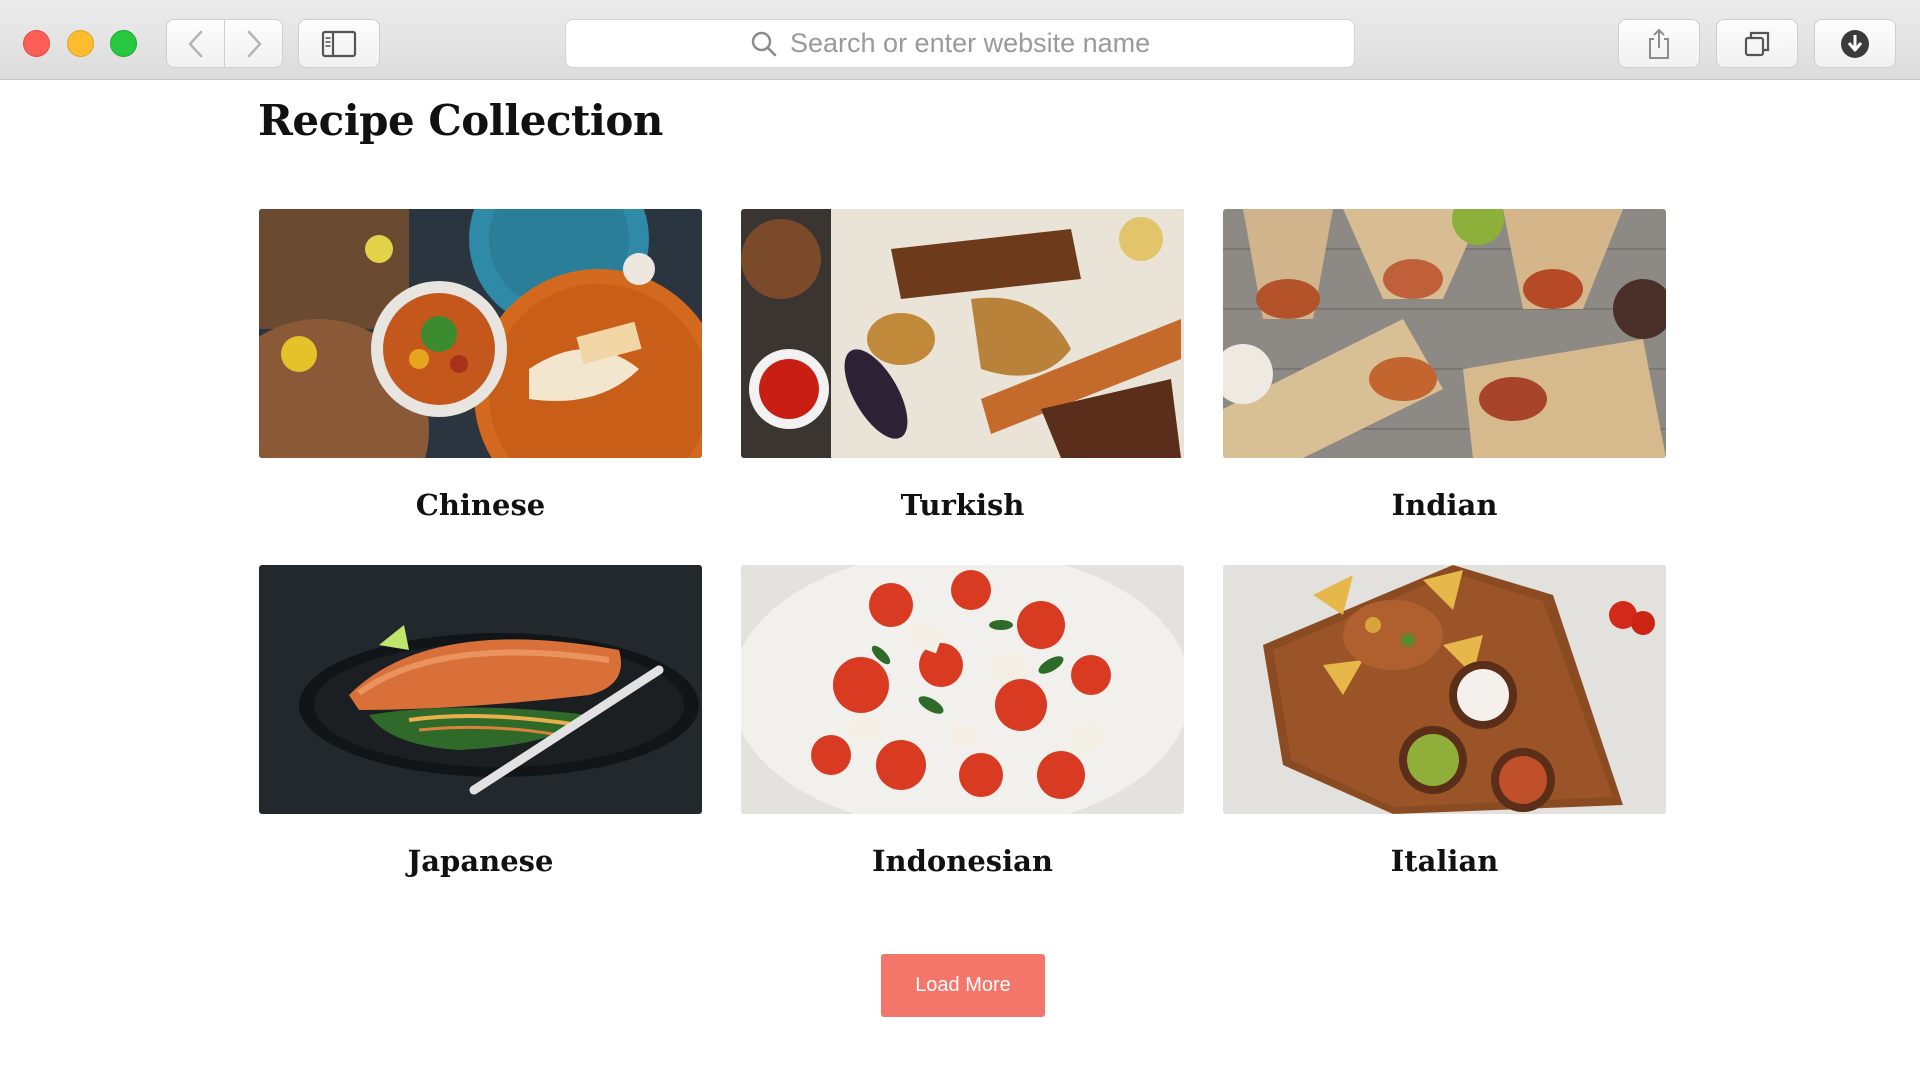  I want to click on address-bar, so click(960, 43).